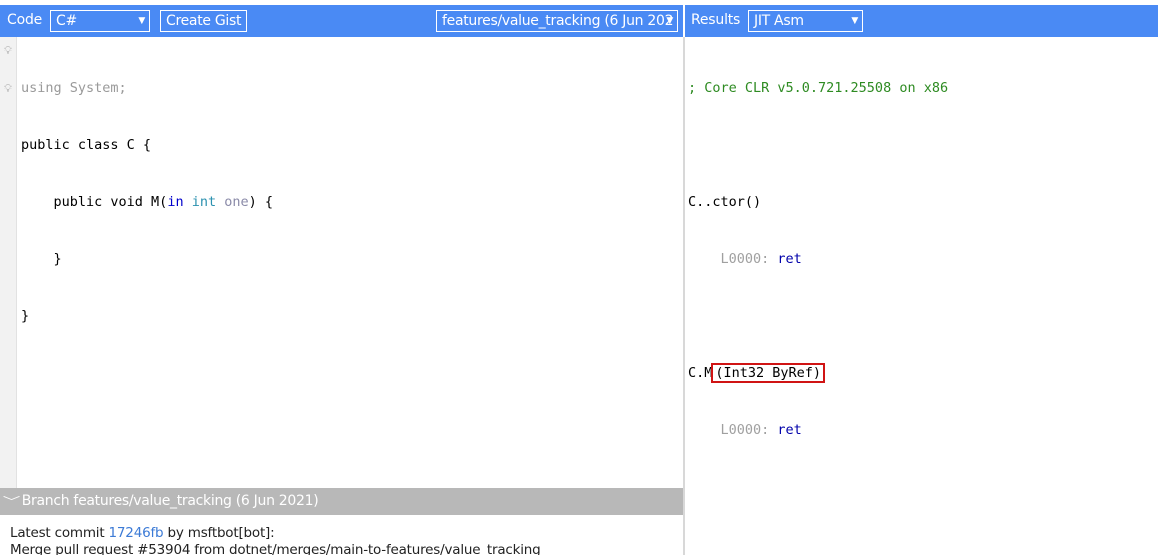 This screenshot has height=555, width=1158. I want to click on branch-select: features/value_tracking (6 Jun 202 ▼, so click(557, 21).